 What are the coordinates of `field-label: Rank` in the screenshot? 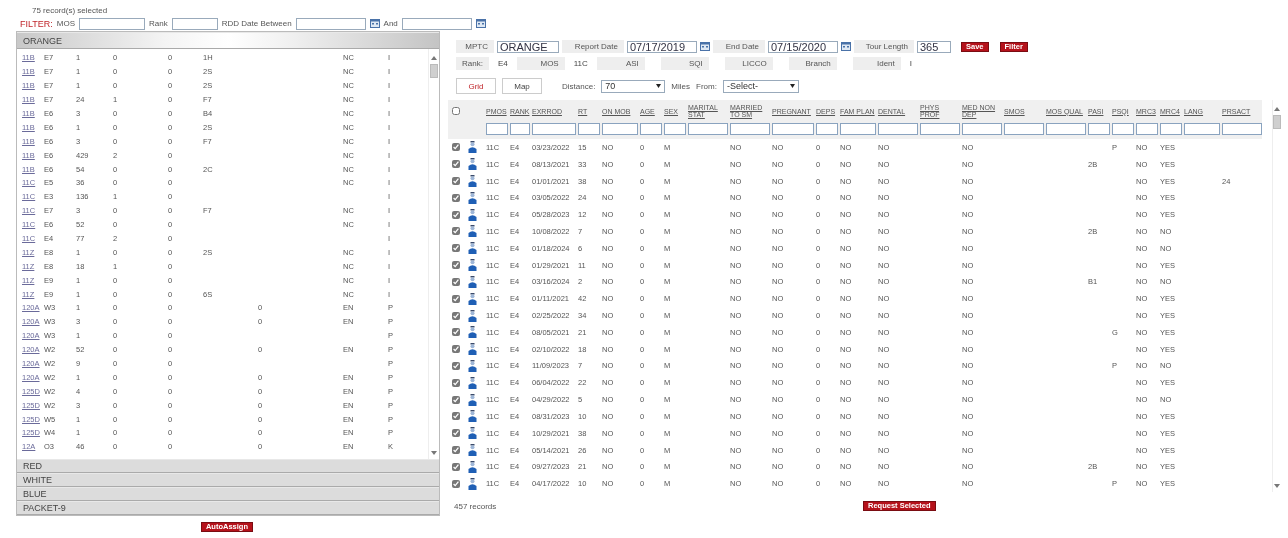 It's located at (158, 24).